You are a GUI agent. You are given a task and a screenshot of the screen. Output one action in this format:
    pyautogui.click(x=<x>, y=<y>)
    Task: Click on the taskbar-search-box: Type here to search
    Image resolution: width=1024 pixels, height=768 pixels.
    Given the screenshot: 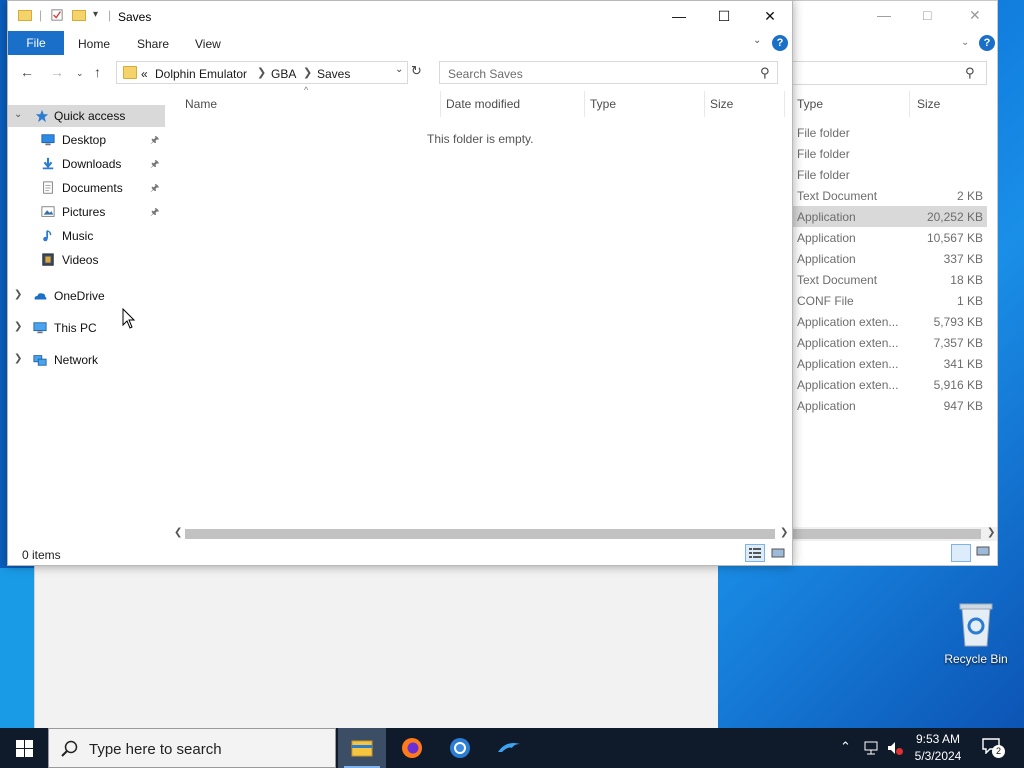 What is the action you would take?
    pyautogui.click(x=192, y=748)
    